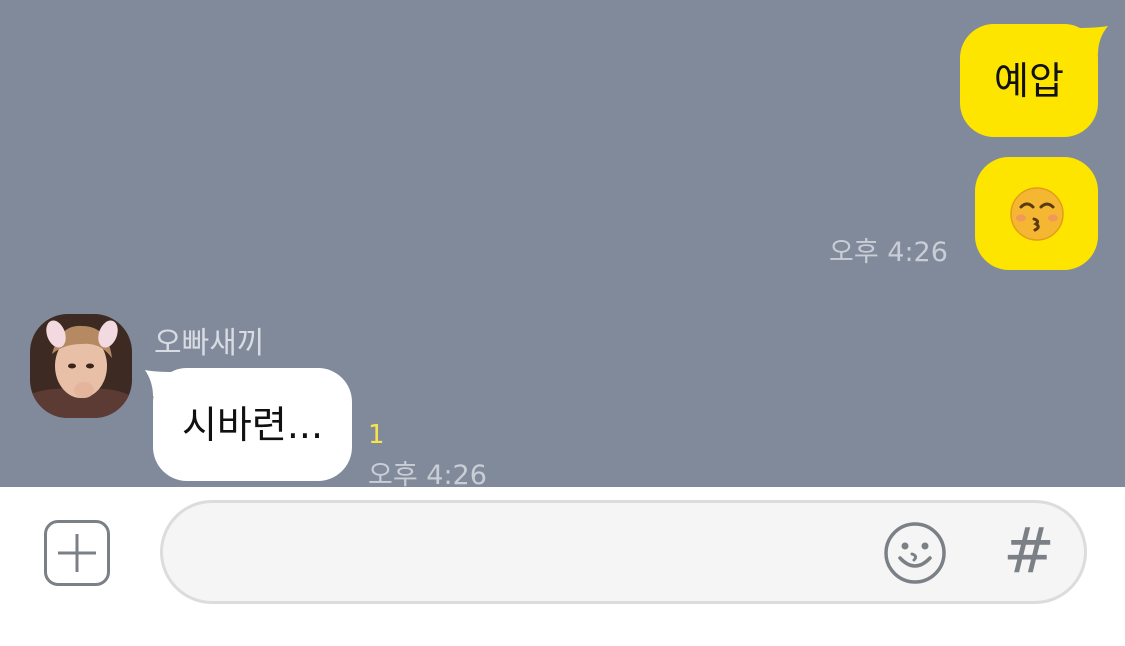 This screenshot has width=1125, height=646. Describe the element at coordinates (209, 343) in the screenshot. I see `sender-name: 오빠새끼` at that location.